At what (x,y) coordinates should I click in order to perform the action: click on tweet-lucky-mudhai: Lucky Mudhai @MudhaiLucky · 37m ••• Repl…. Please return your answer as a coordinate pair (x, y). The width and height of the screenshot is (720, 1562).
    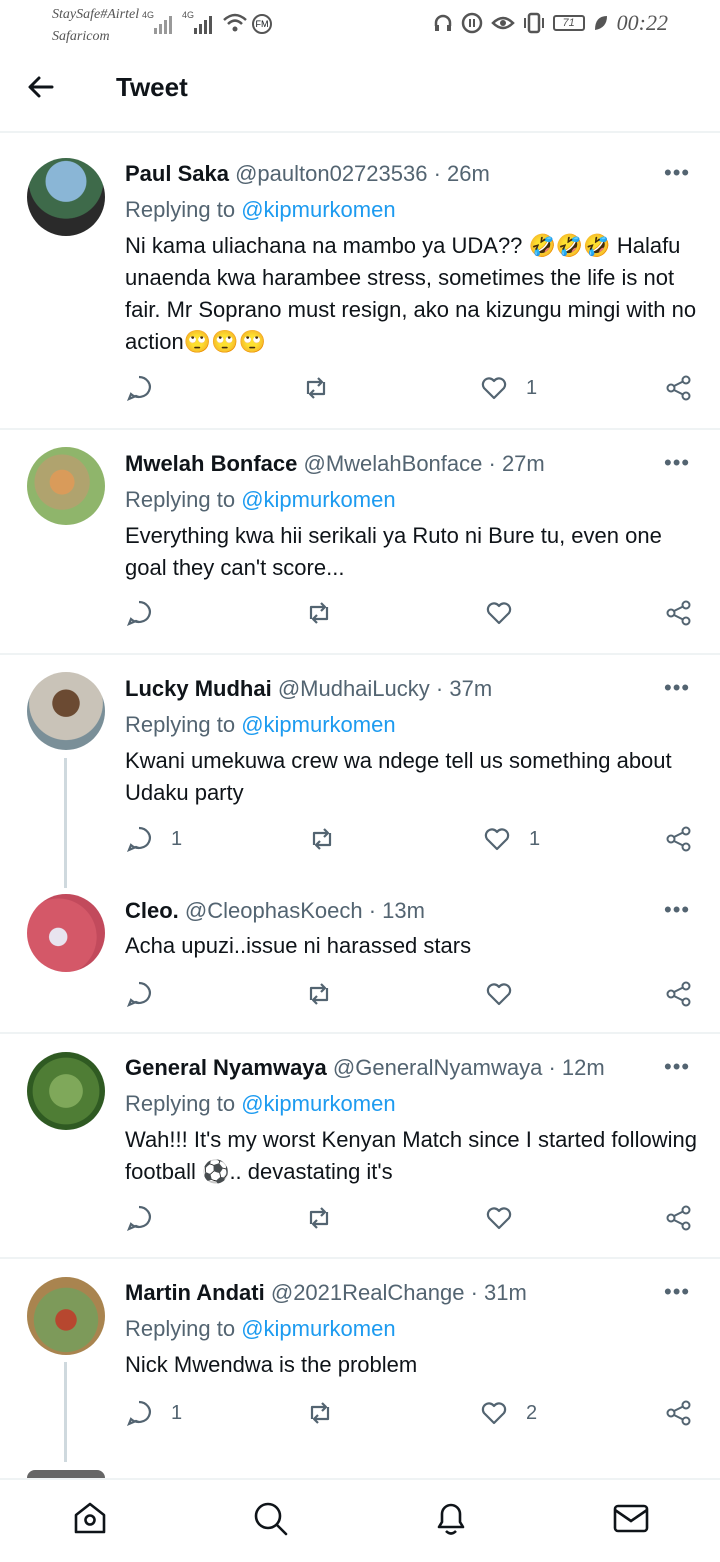
    Looking at the image, I should click on (360, 765).